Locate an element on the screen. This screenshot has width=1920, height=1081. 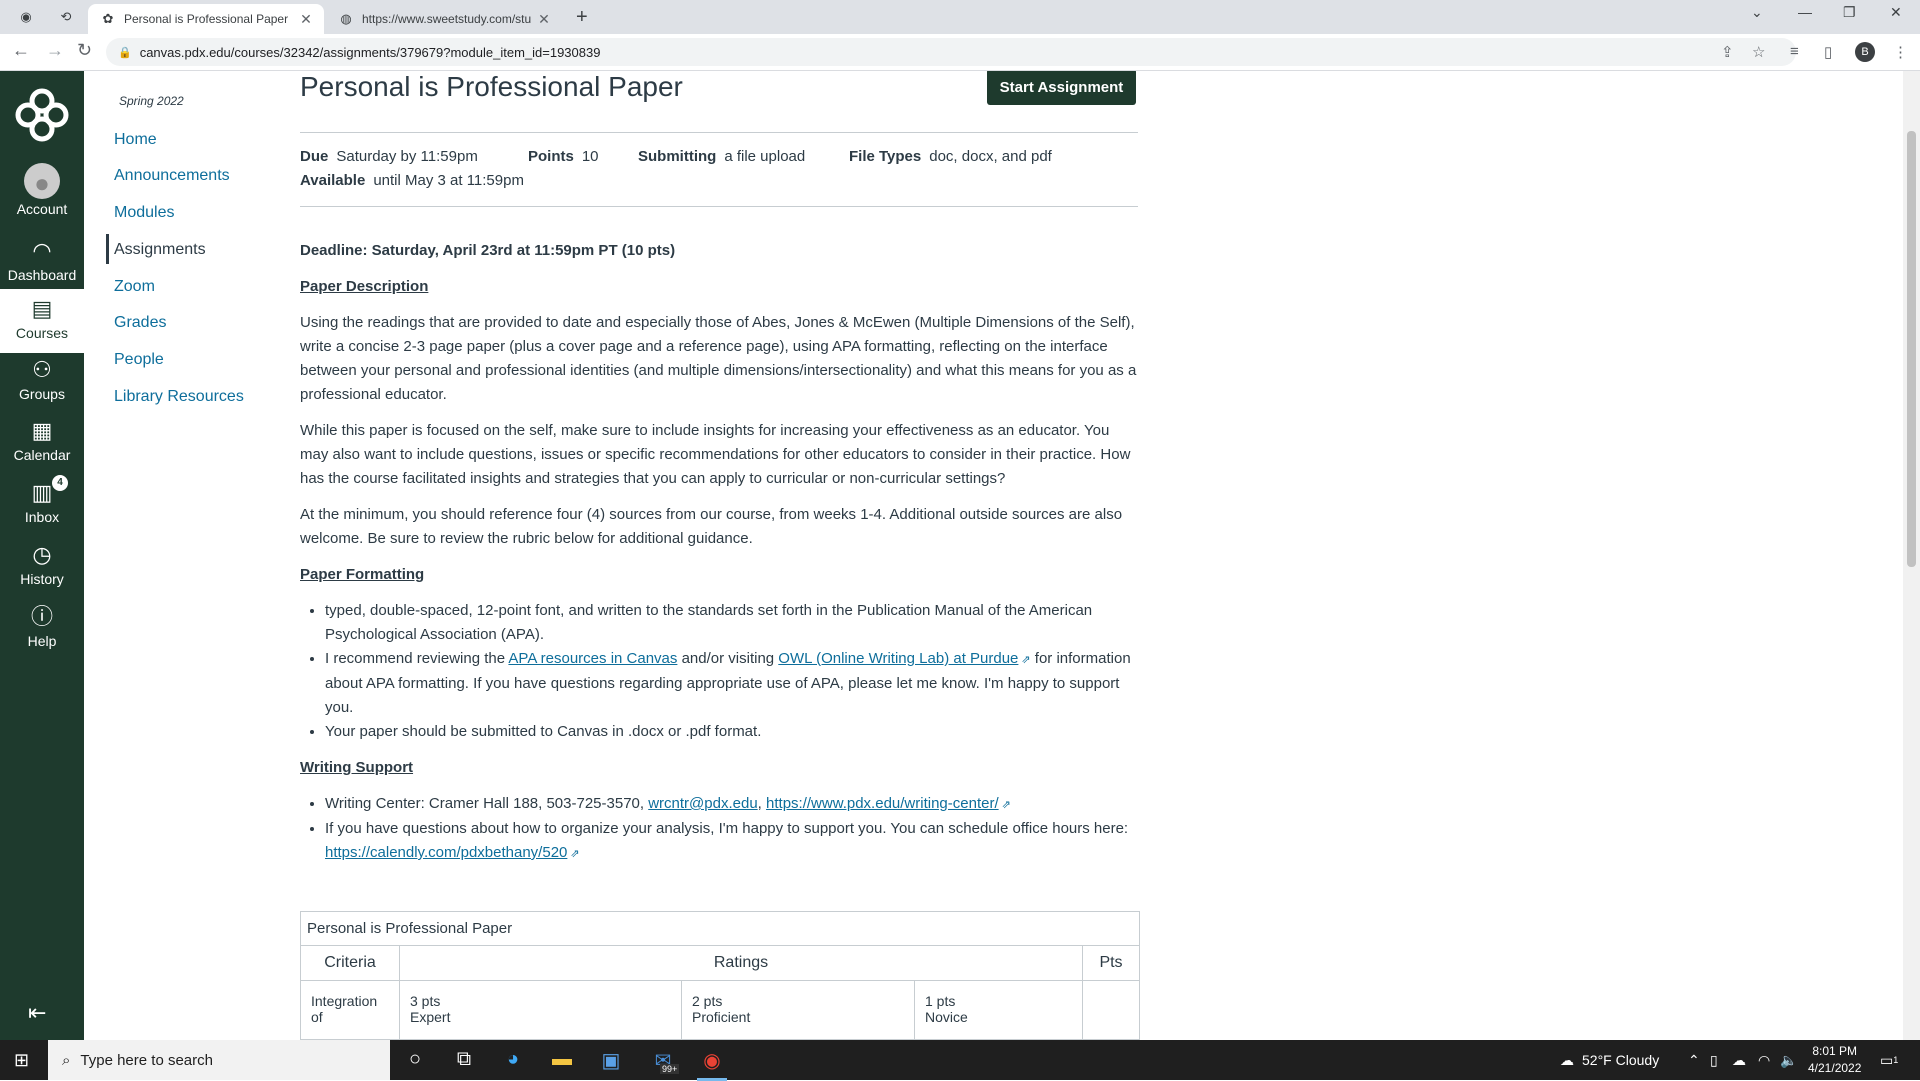
course-nav-assignments: Assignments is located at coordinates (160, 250).